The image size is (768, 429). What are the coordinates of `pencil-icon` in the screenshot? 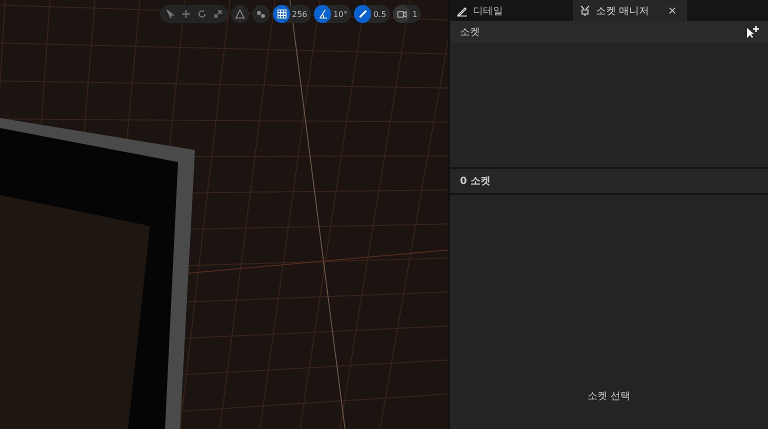 It's located at (462, 10).